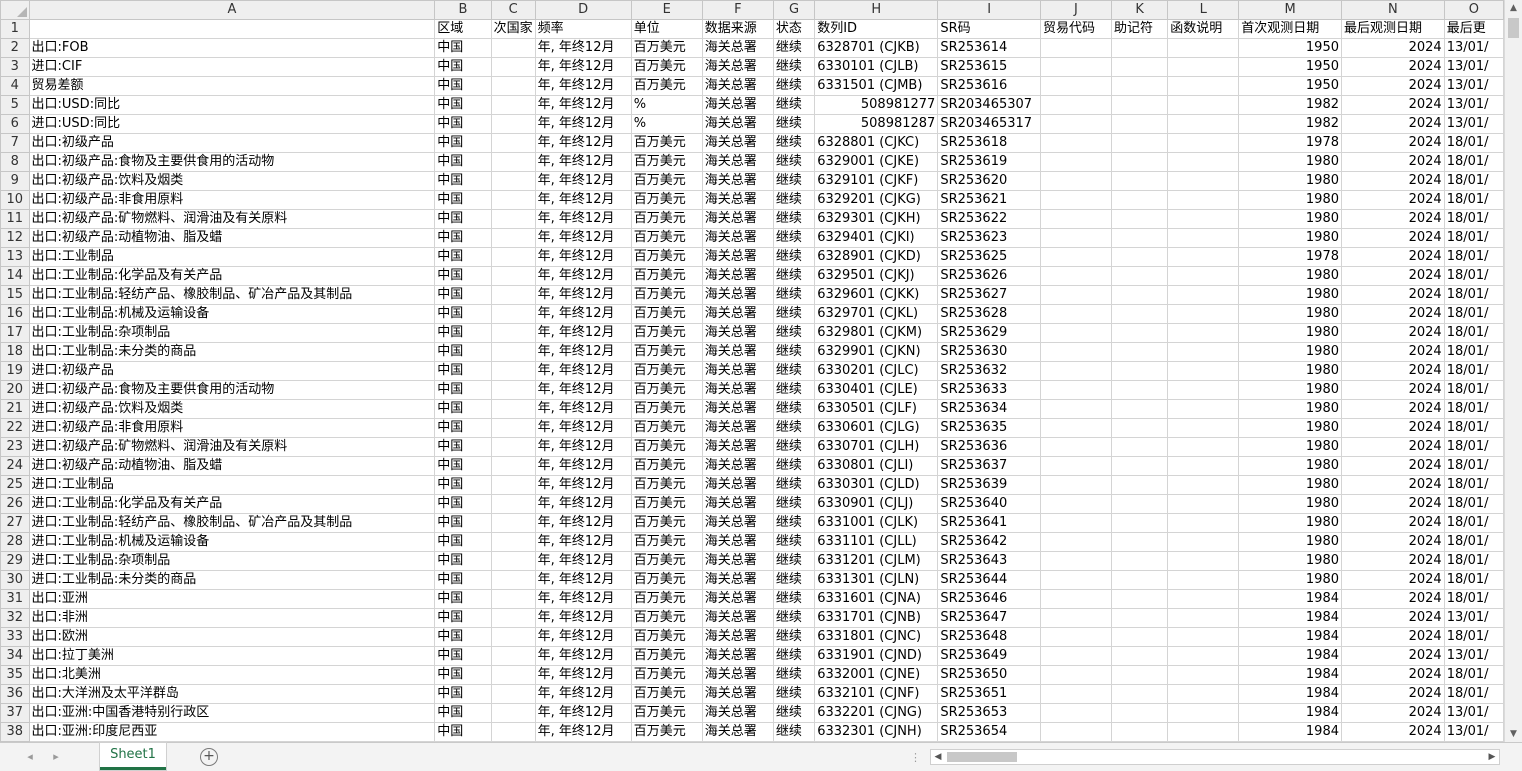 The height and width of the screenshot is (771, 1522). Describe the element at coordinates (876, 295) in the screenshot. I see `cell: 6329601 (CJKK)` at that location.